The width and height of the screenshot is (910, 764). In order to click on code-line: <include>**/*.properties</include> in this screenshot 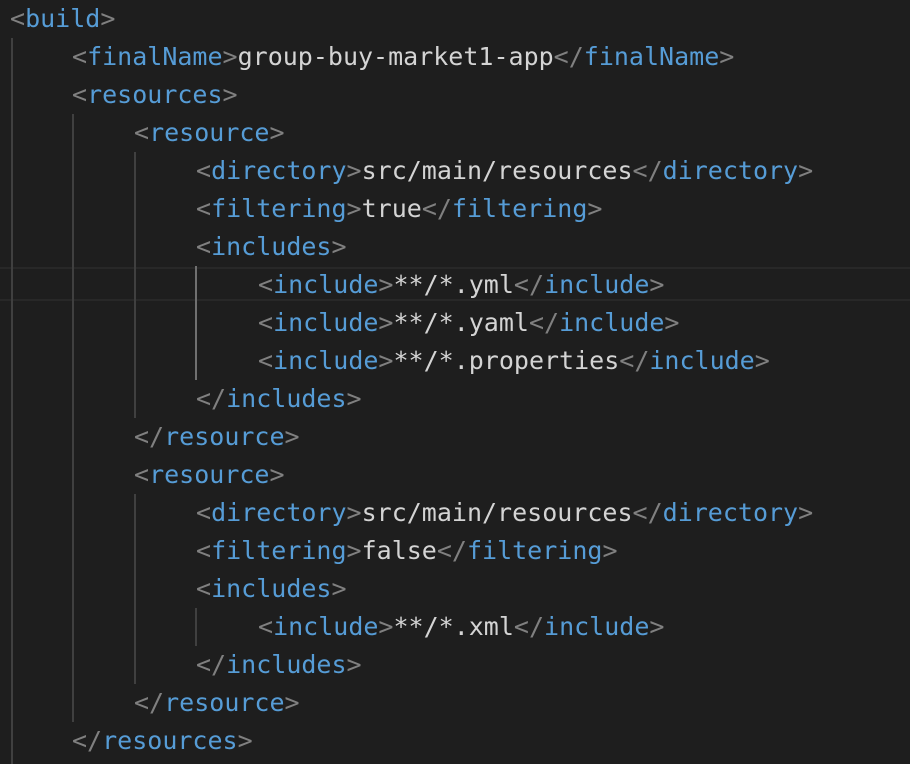, I will do `click(455, 361)`.